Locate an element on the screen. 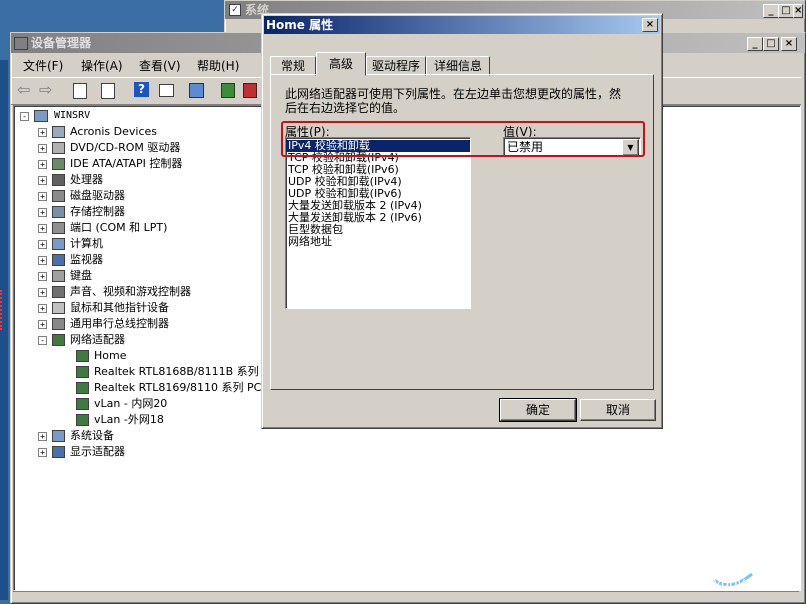 Image resolution: width=806 pixels, height=604 pixels. tree-item-label: DVD/CD-ROM 驱动器 is located at coordinates (125, 147).